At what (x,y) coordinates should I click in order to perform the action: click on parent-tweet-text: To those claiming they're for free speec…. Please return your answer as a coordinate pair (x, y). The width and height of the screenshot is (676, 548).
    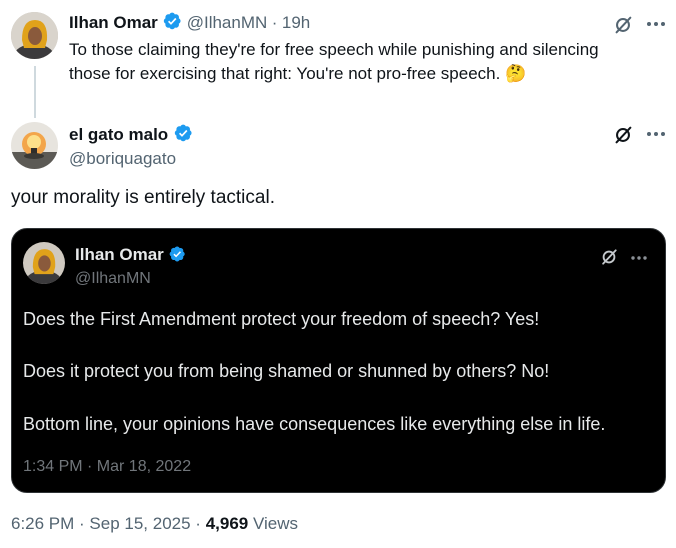
    Looking at the image, I should click on (359, 62).